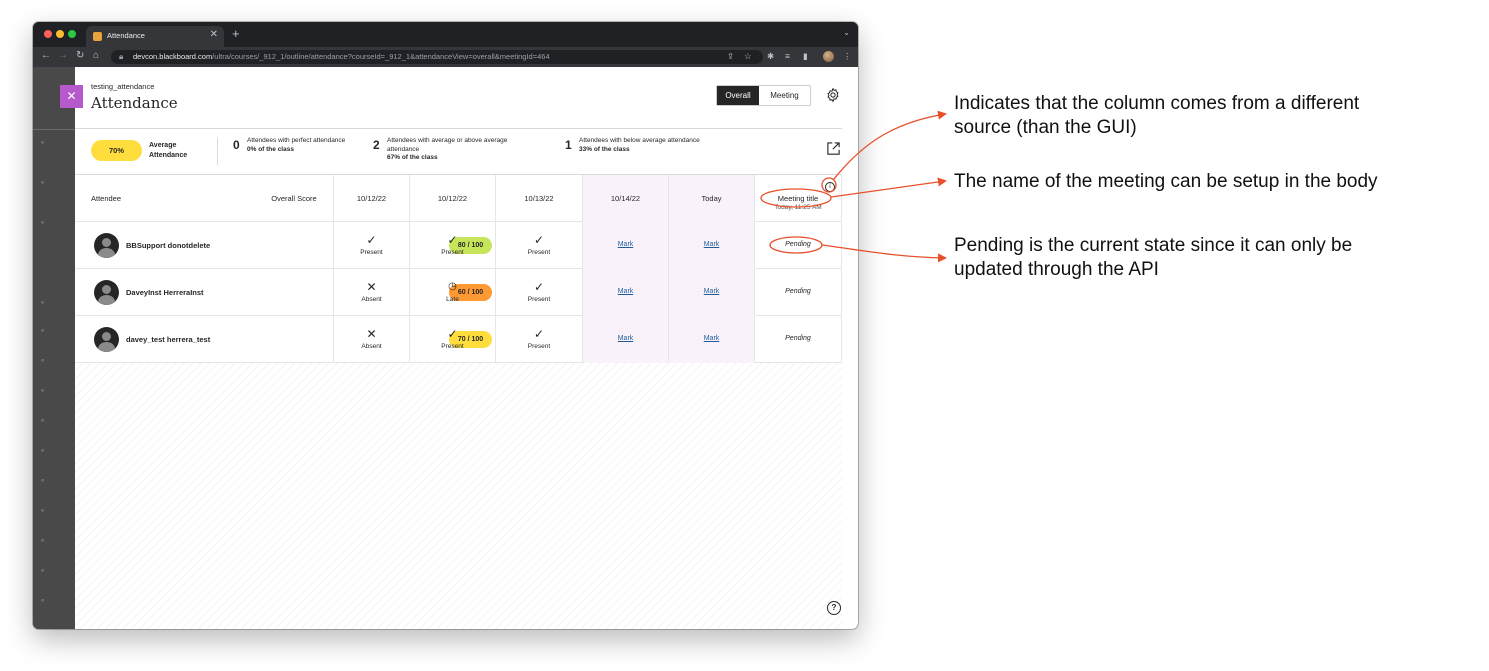  I want to click on absent-x-icon: ✕, so click(371, 334).